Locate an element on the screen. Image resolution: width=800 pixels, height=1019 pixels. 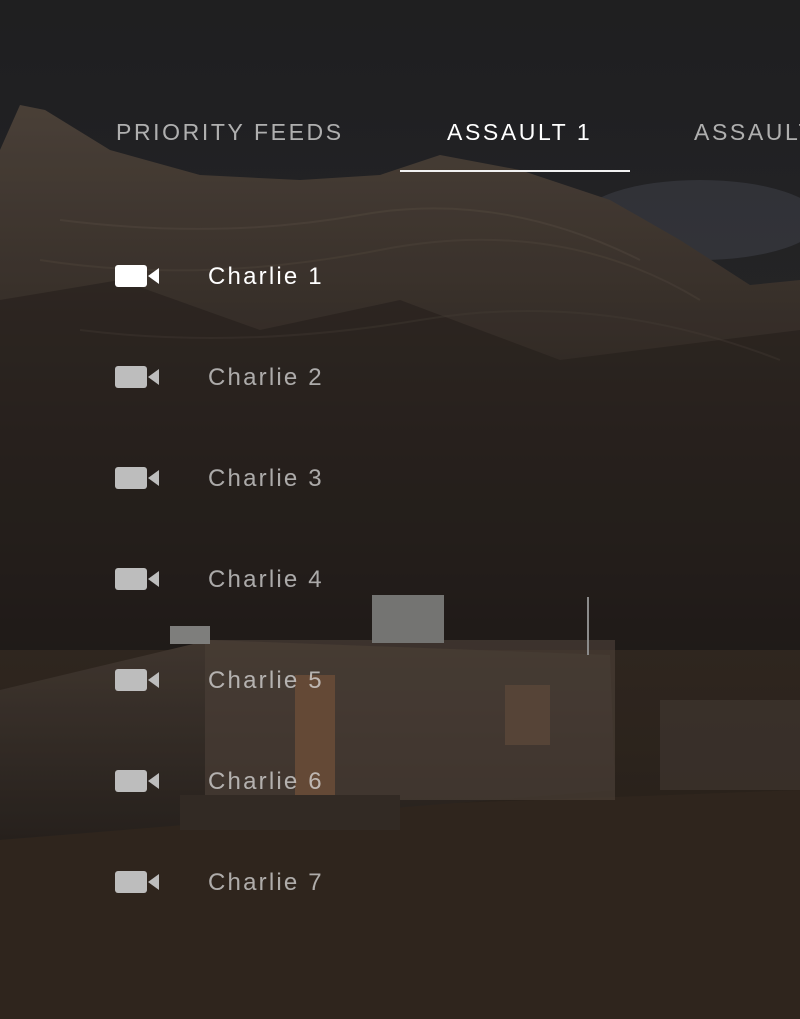
feed-label: Charlie 2 is located at coordinates (266, 377).